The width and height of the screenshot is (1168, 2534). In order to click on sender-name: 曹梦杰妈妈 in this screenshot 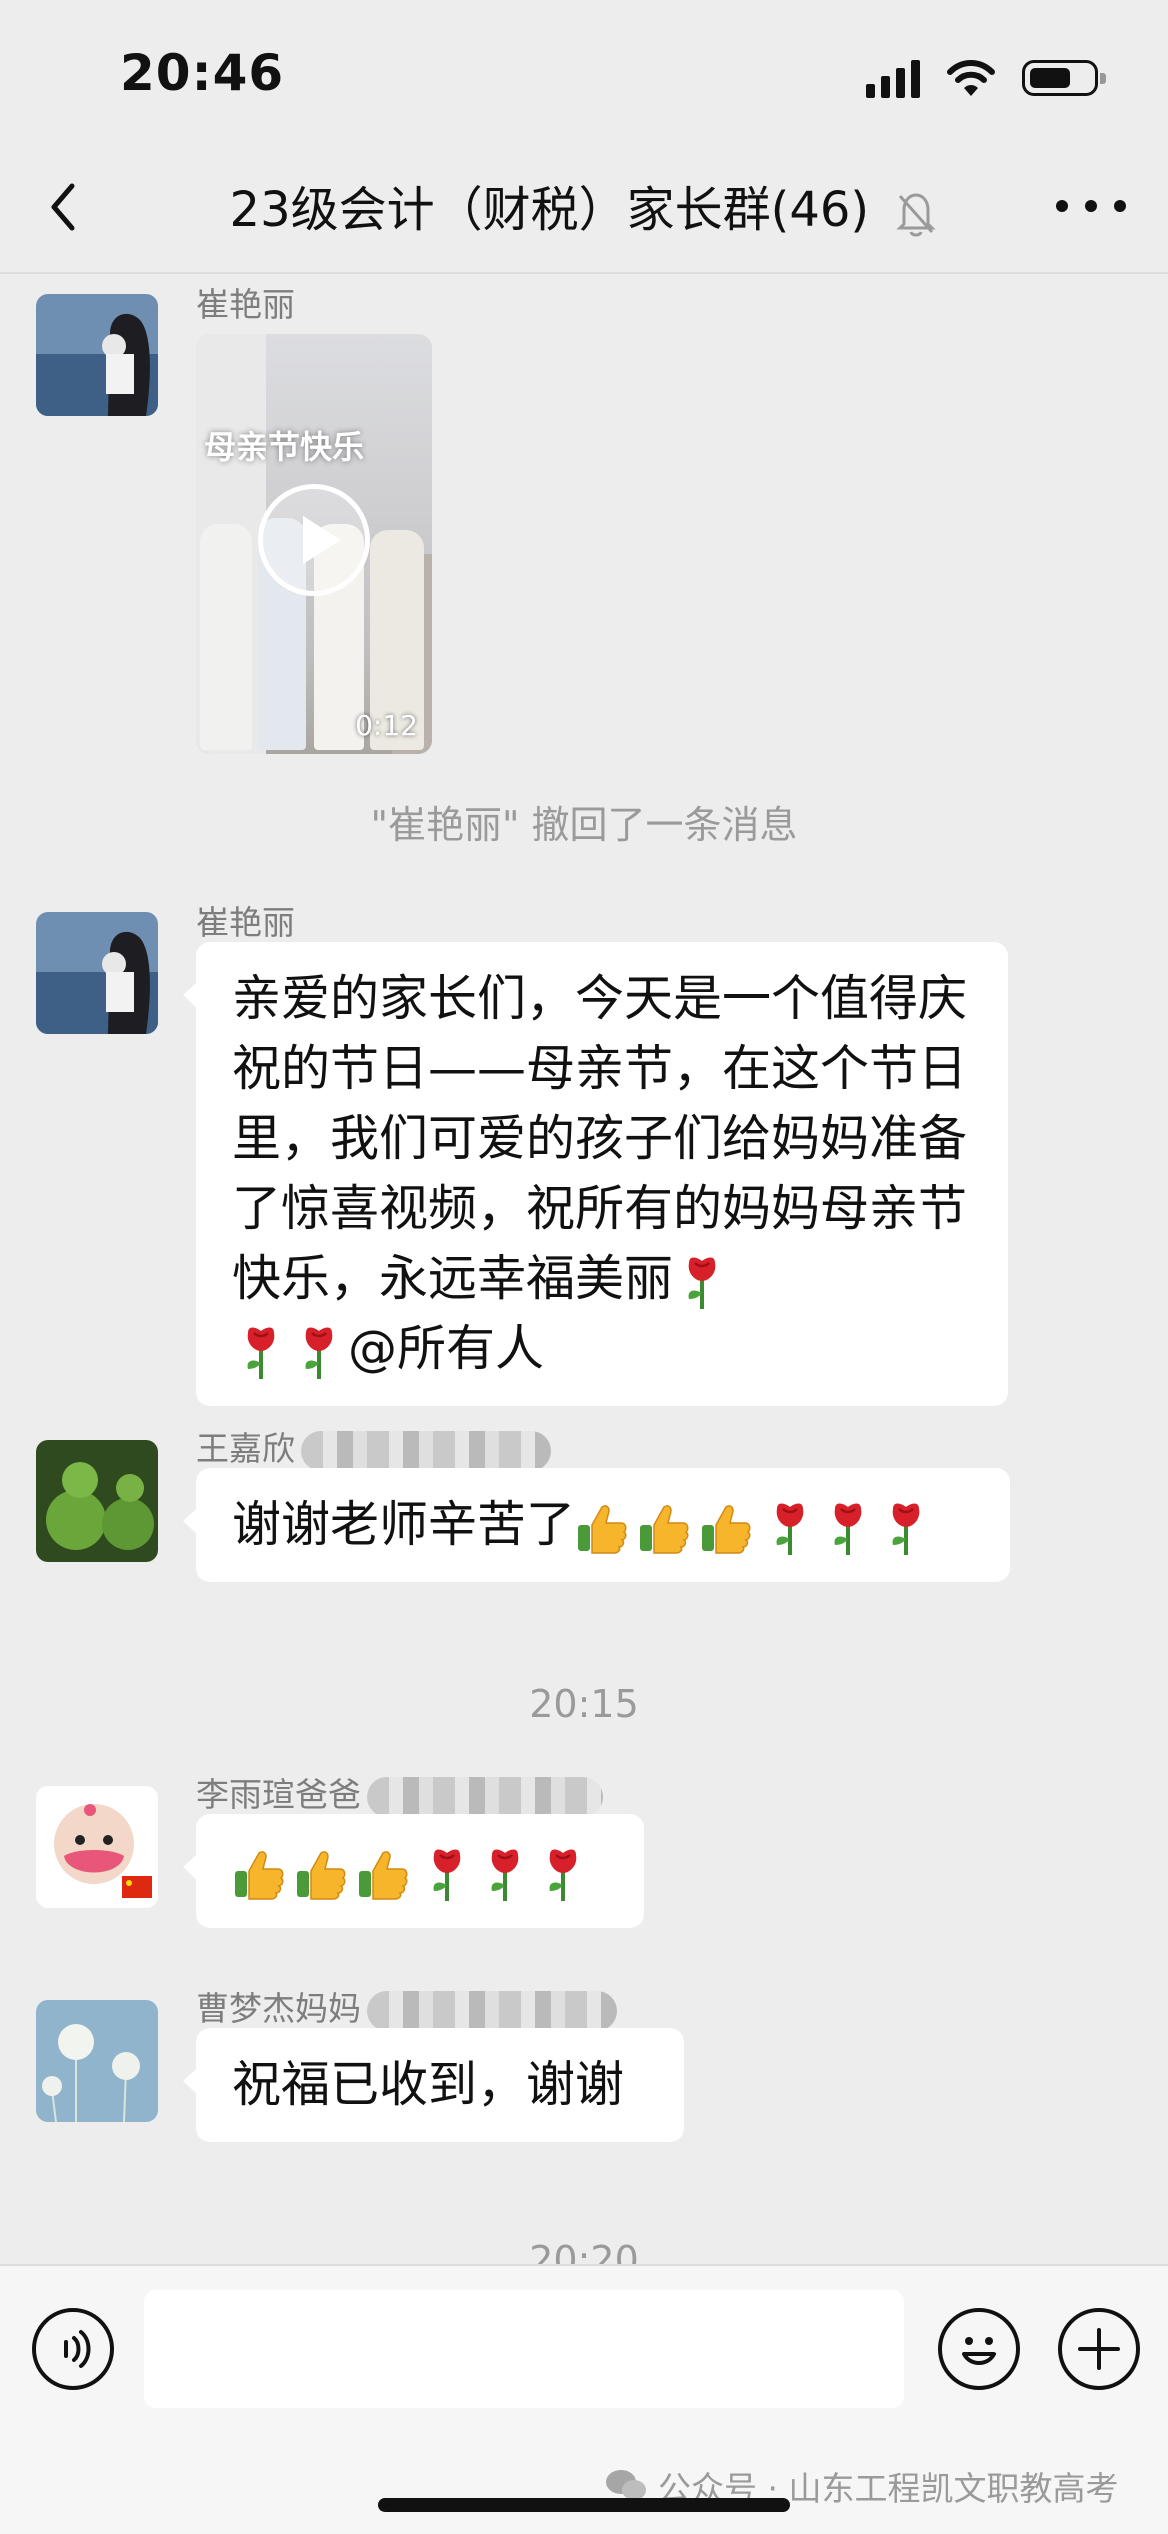, I will do `click(406, 2006)`.